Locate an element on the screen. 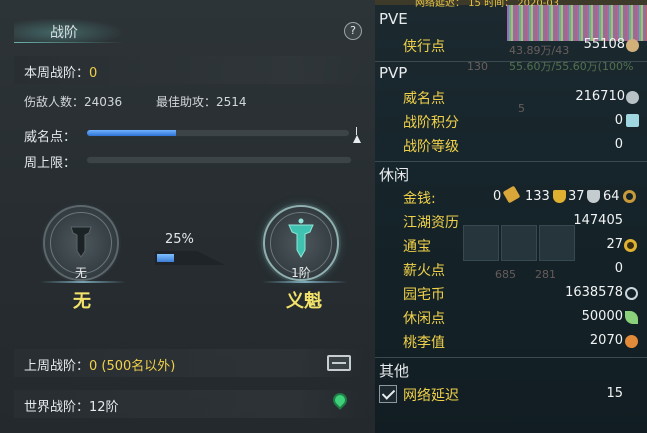 This screenshot has height=433, width=647. gold-ingot-icon is located at coordinates (559, 196).